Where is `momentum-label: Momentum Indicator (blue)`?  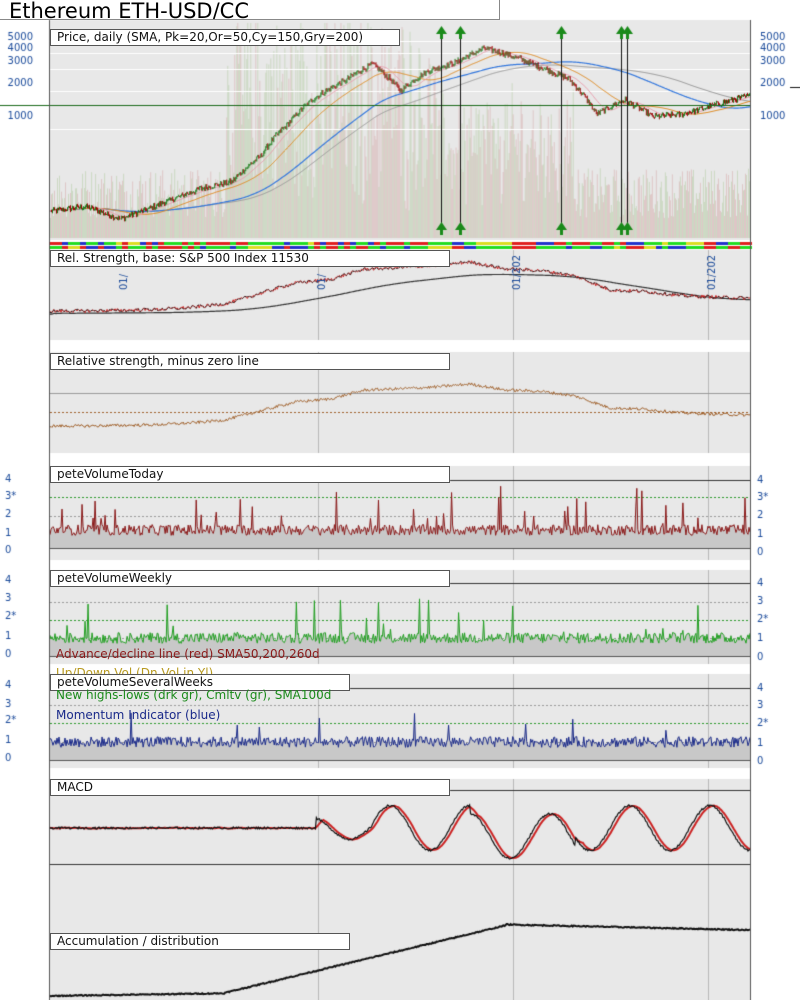
momentum-label: Momentum Indicator (blue) is located at coordinates (138, 715).